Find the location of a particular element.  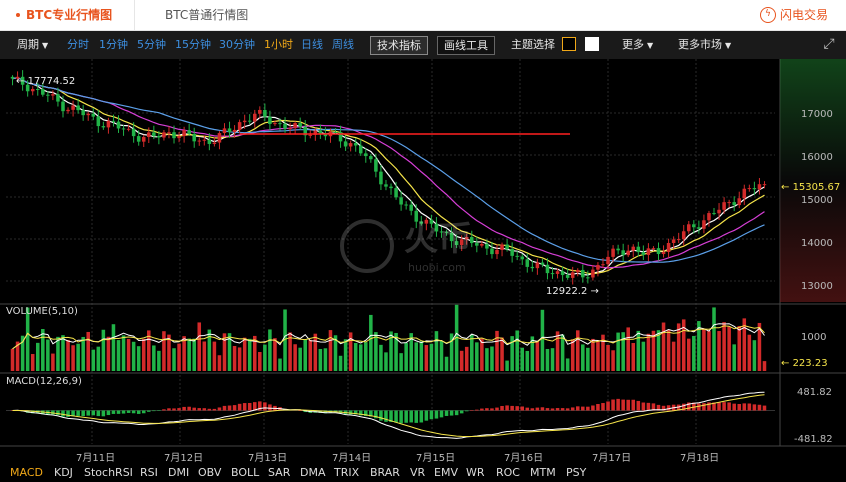

tf-5: 1小时 is located at coordinates (278, 45).